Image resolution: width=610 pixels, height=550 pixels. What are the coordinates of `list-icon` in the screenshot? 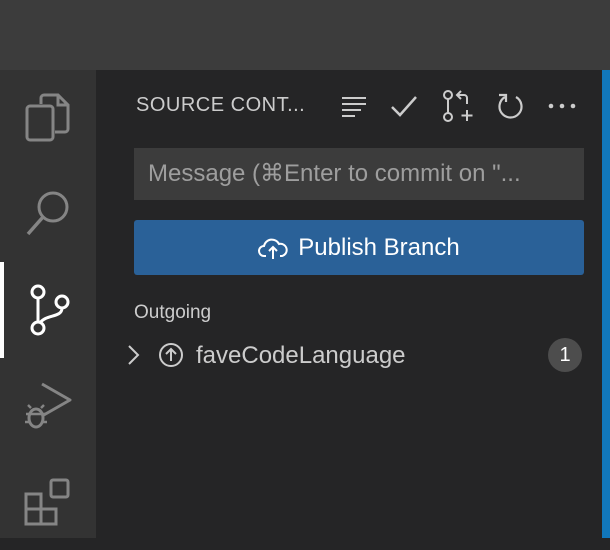 It's located at (354, 107).